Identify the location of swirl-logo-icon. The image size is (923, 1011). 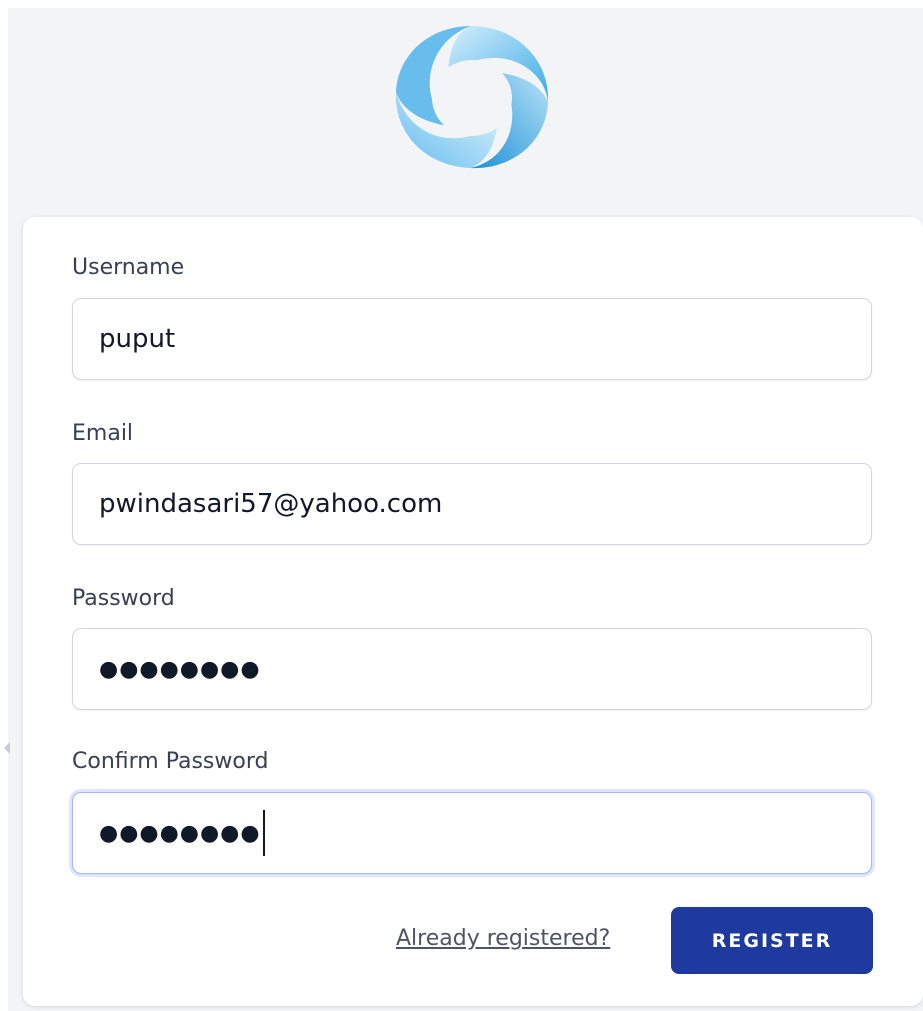
(472, 97).